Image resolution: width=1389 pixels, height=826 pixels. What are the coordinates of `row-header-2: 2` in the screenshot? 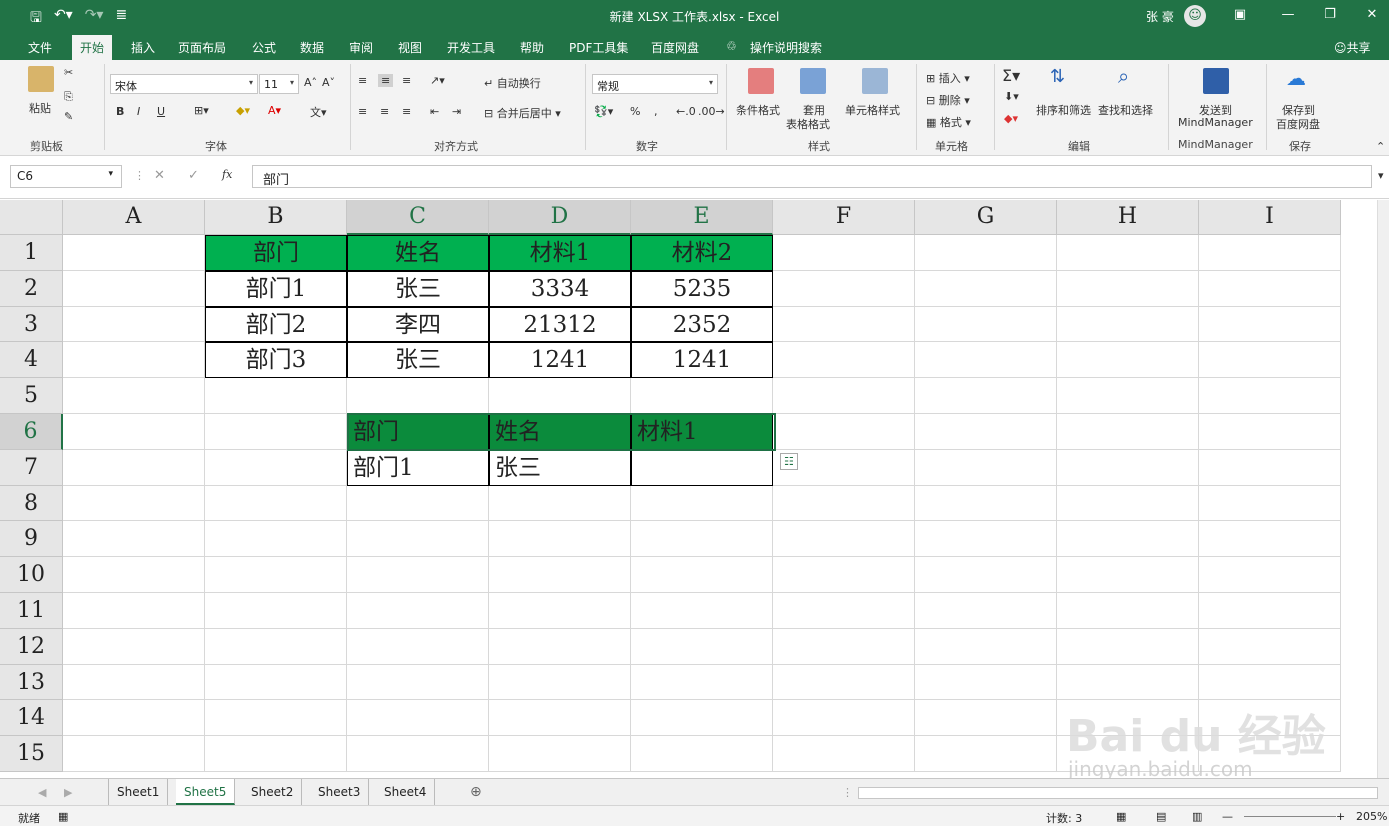 It's located at (31, 288).